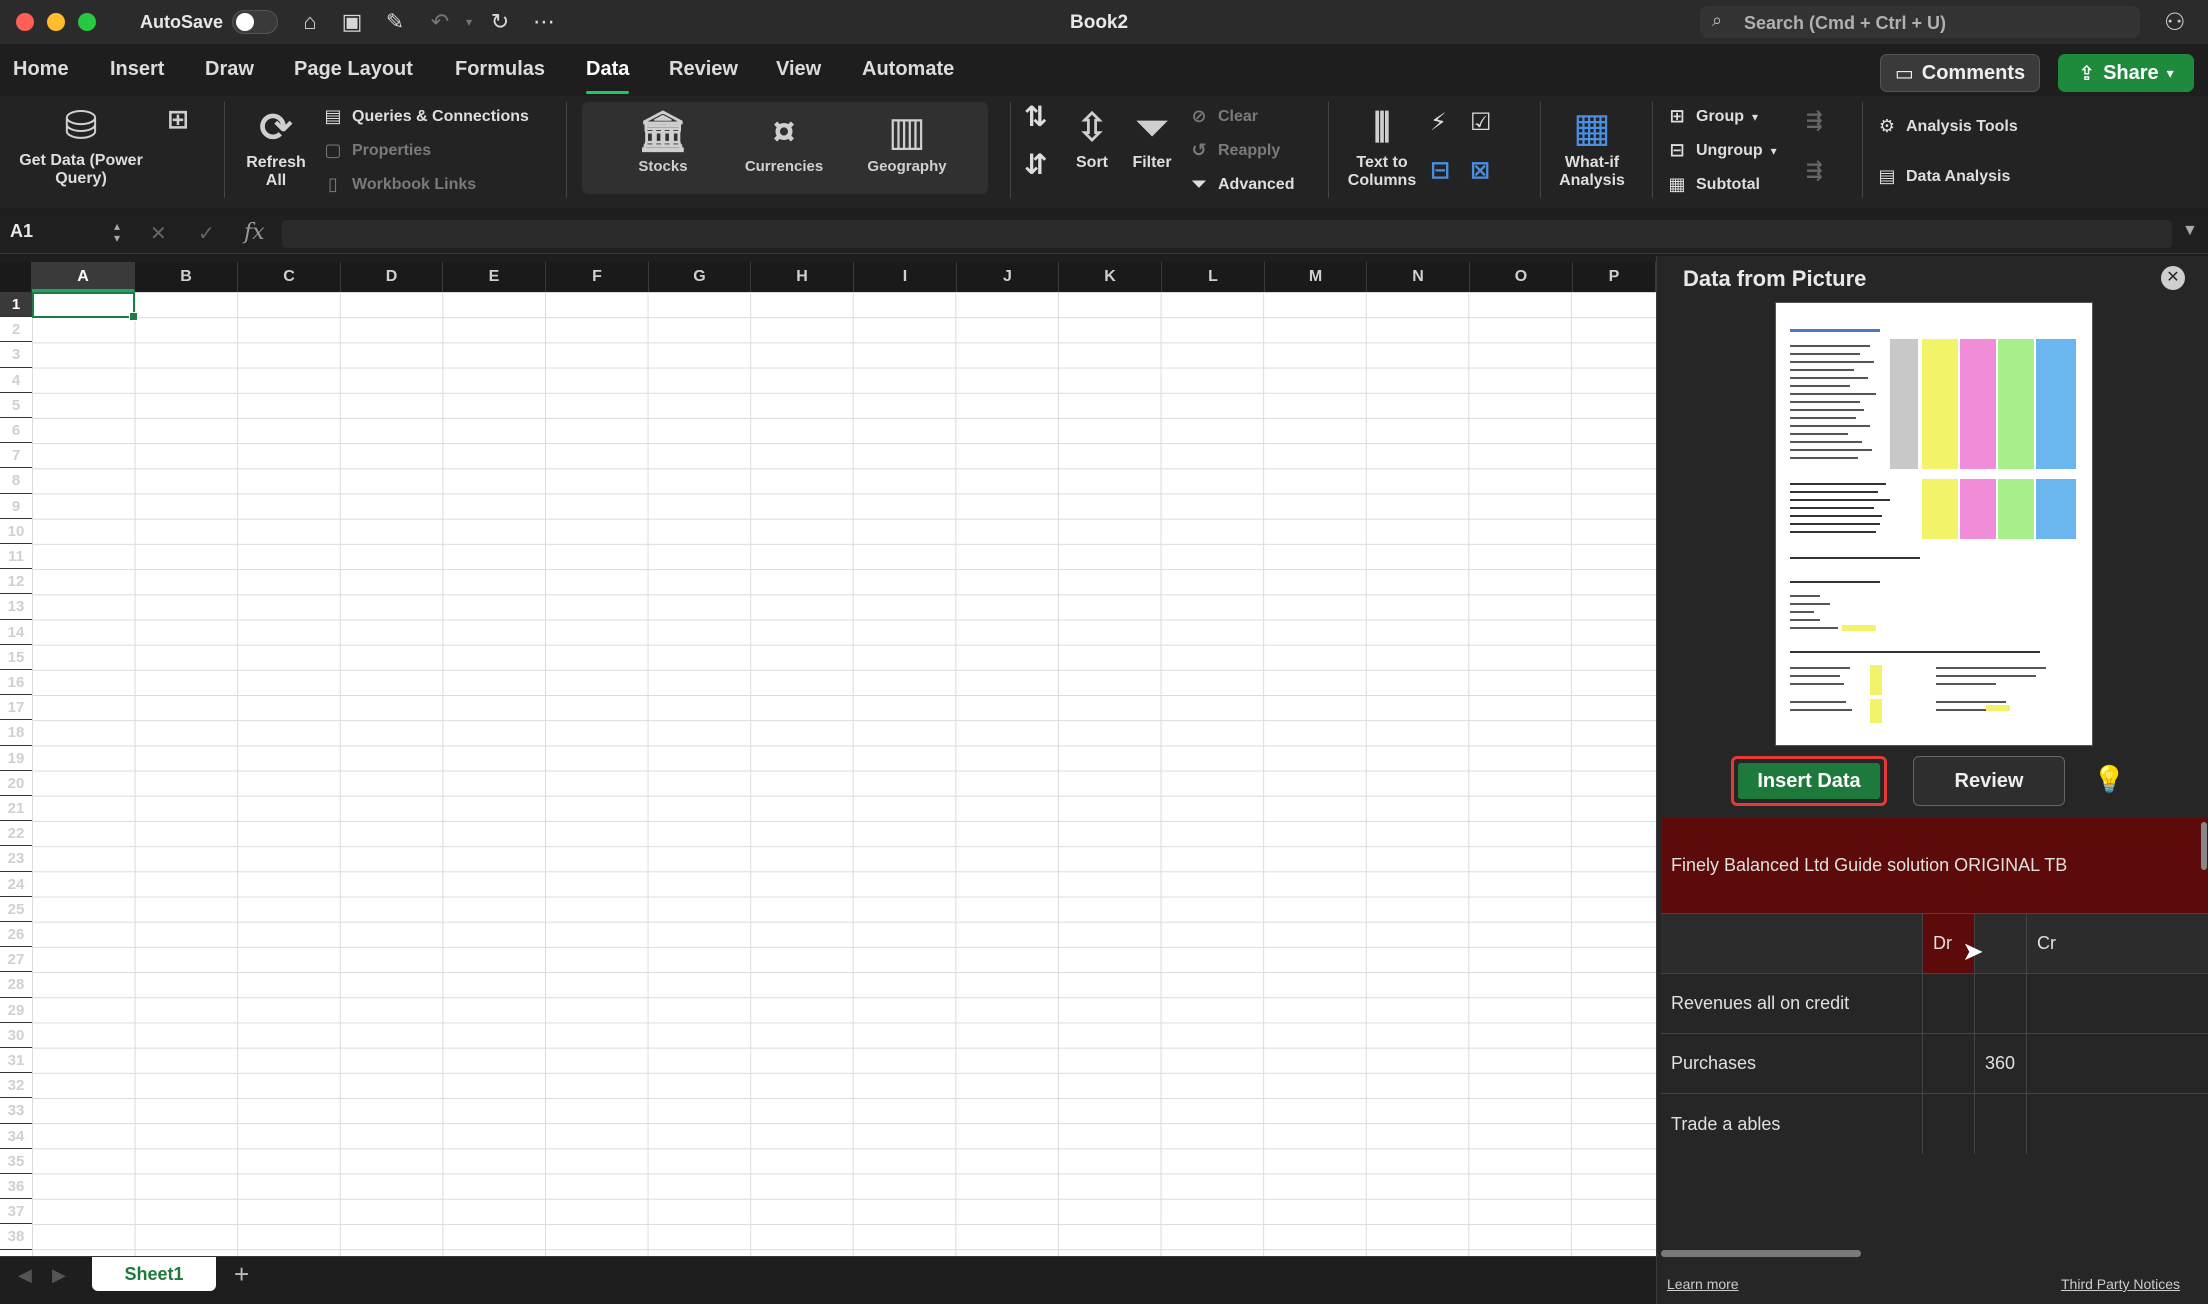 This screenshot has width=2208, height=1304. Describe the element at coordinates (395, 22) in the screenshot. I see `save-as-icon: ✎` at that location.